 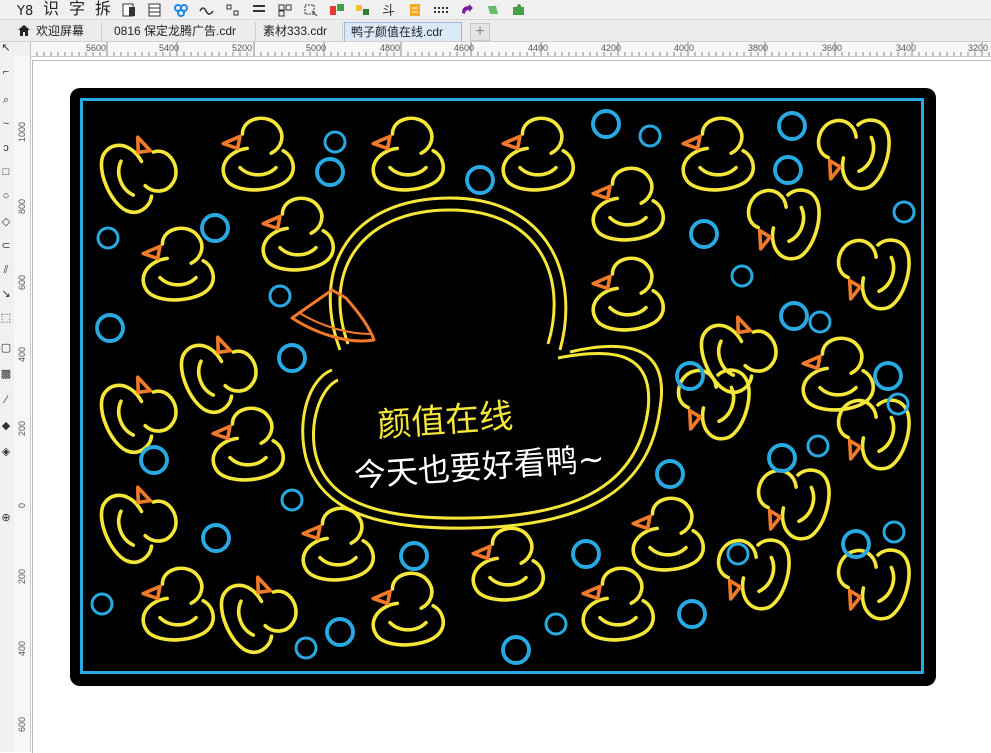 I want to click on fill-tool-icon: ◆, so click(x=6, y=426).